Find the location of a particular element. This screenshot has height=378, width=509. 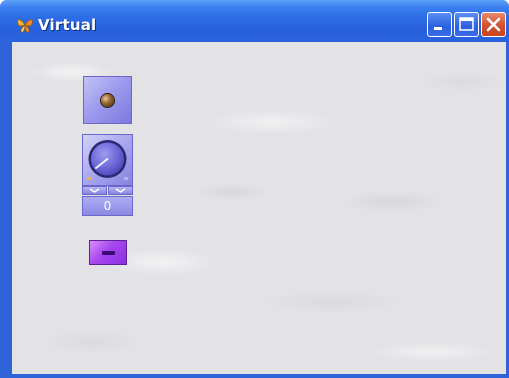

chevron-down-icon is located at coordinates (94, 190).